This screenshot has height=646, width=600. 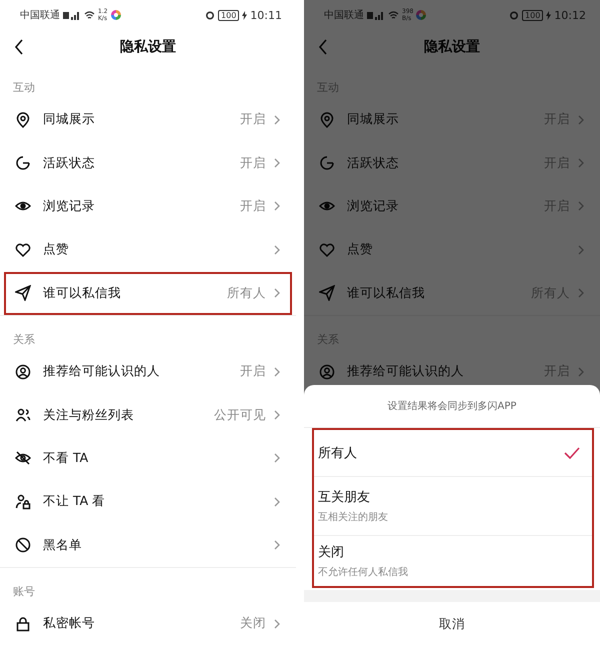 What do you see at coordinates (453, 453) in the screenshot?
I see `option-row: 所有人` at bounding box center [453, 453].